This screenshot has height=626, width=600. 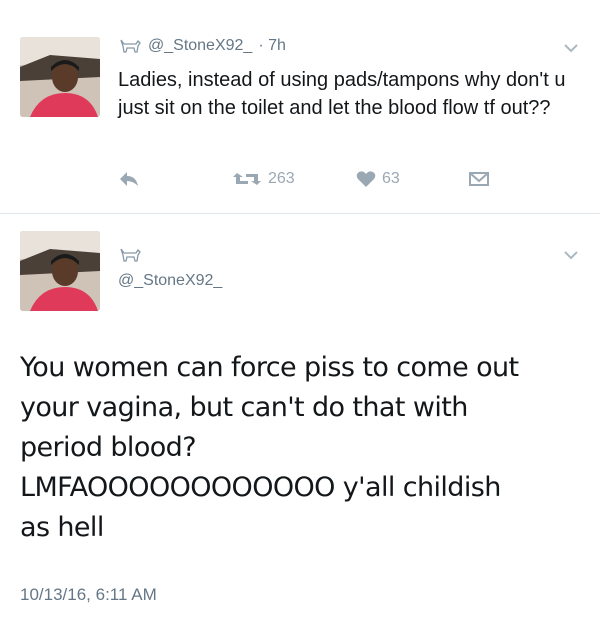 I want to click on tweet-1-handle: @_StoneX92_, so click(x=200, y=46).